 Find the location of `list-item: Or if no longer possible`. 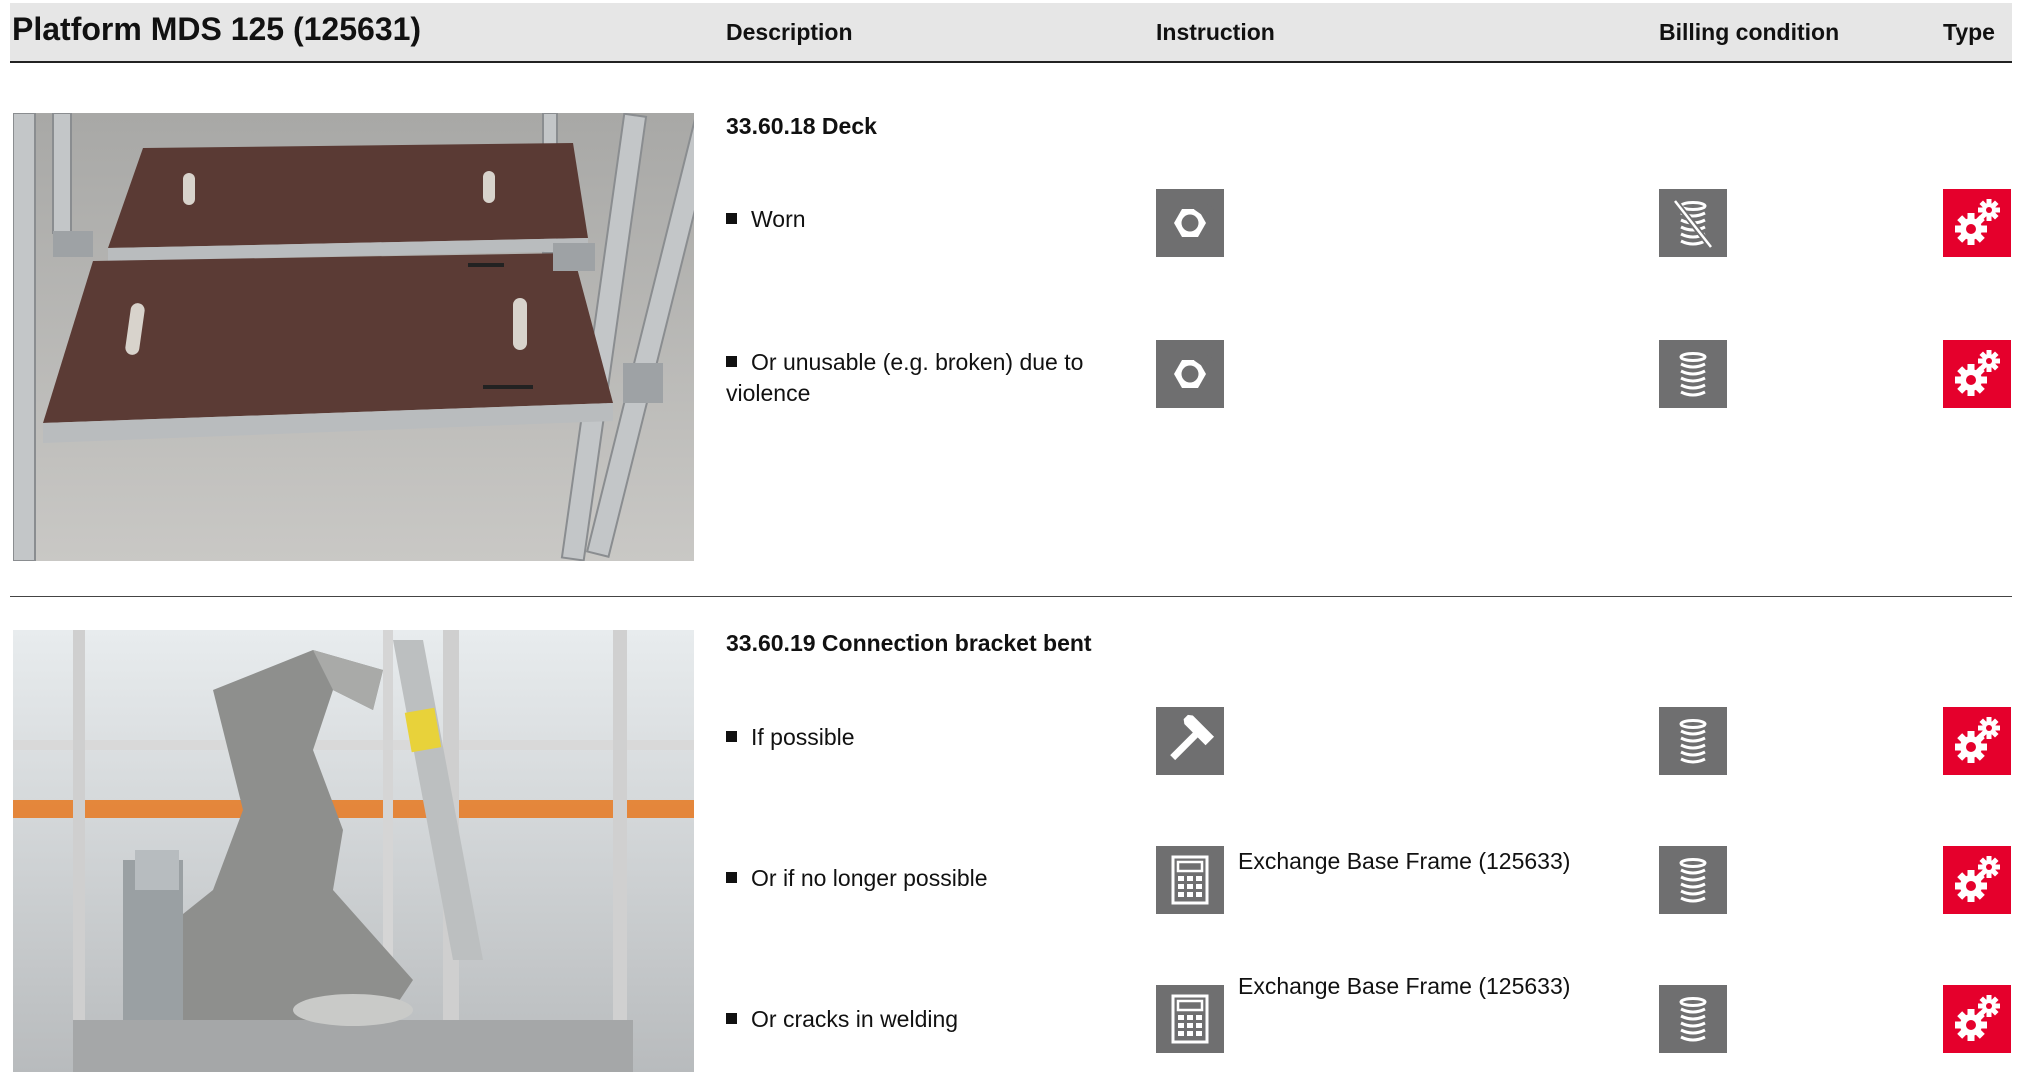

list-item: Or if no longer possible is located at coordinates (926, 878).